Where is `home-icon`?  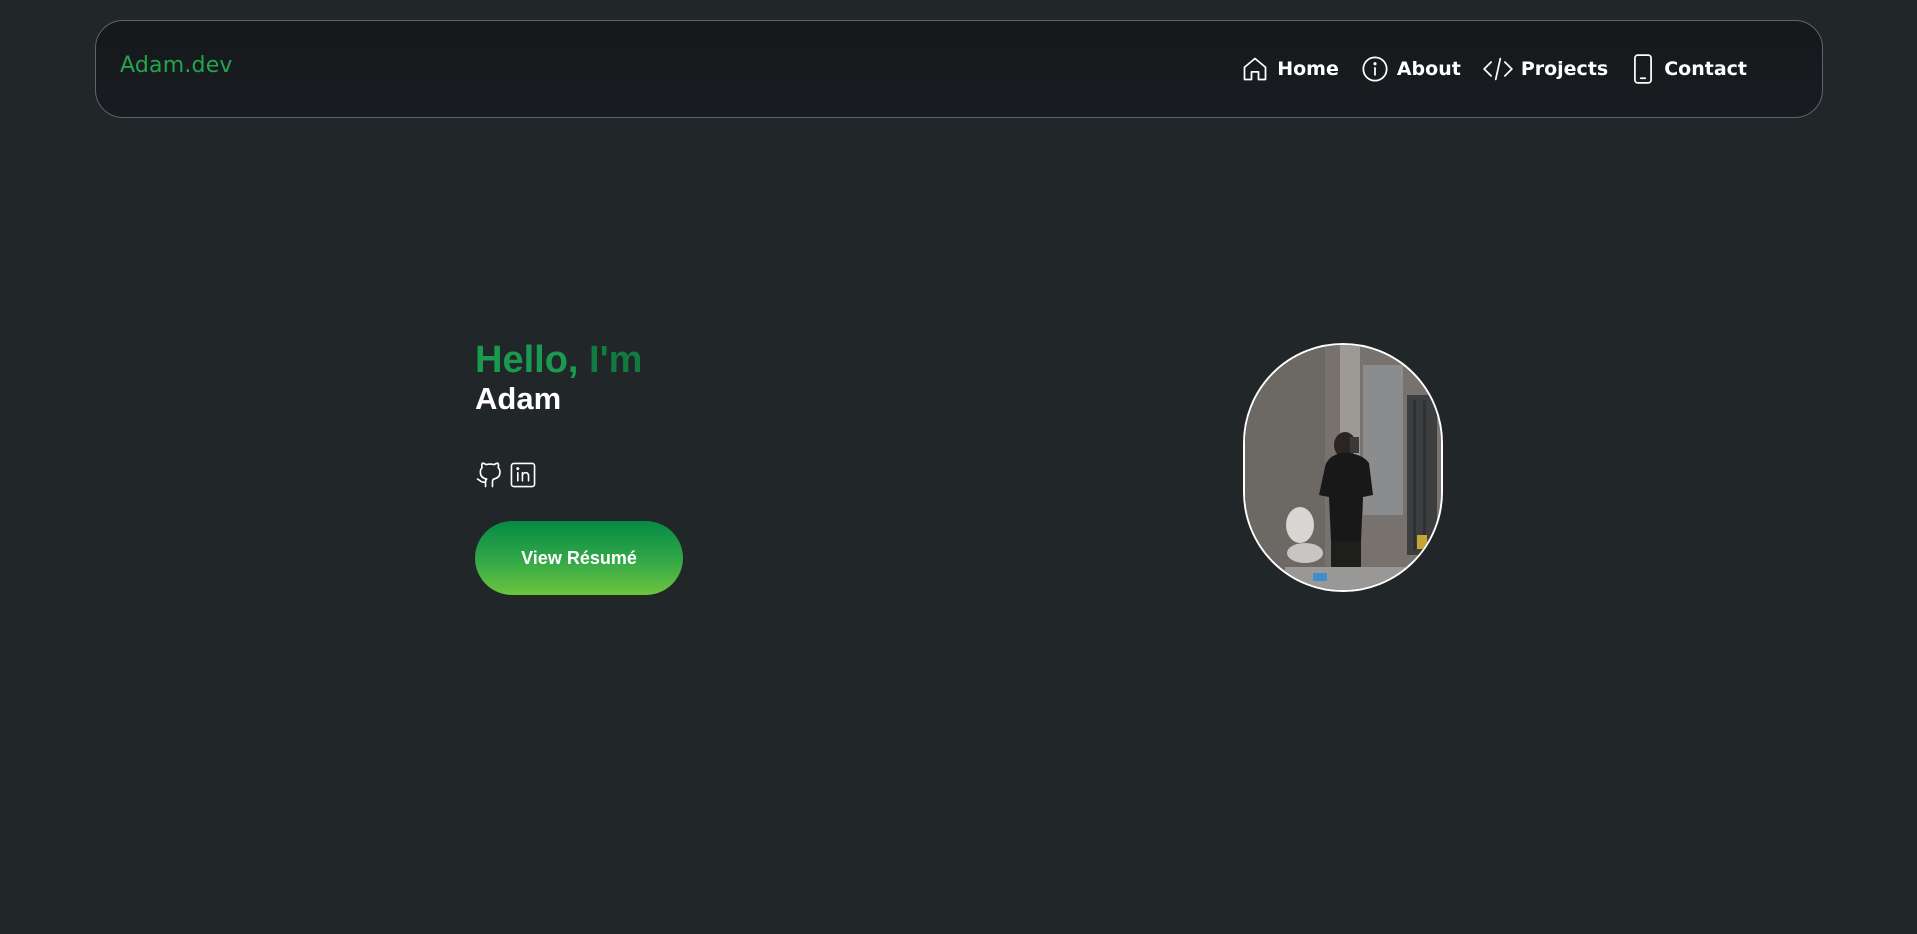 home-icon is located at coordinates (1255, 69).